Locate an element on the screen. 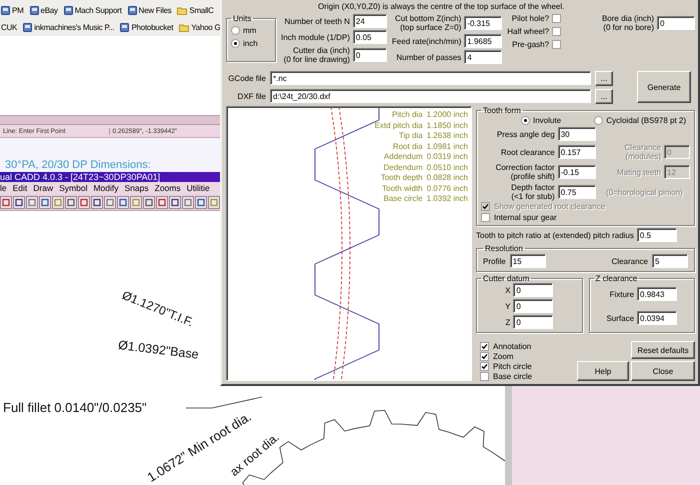 This screenshot has height=485, width=700. menu-item: Snaps is located at coordinates (136, 188).